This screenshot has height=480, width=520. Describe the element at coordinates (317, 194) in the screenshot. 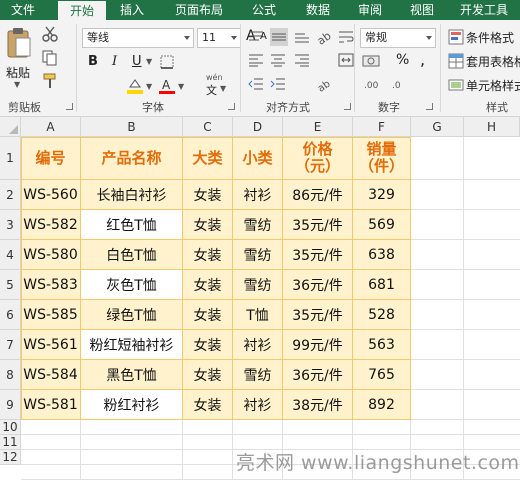

I see `cell-e2: 86元/件` at that location.